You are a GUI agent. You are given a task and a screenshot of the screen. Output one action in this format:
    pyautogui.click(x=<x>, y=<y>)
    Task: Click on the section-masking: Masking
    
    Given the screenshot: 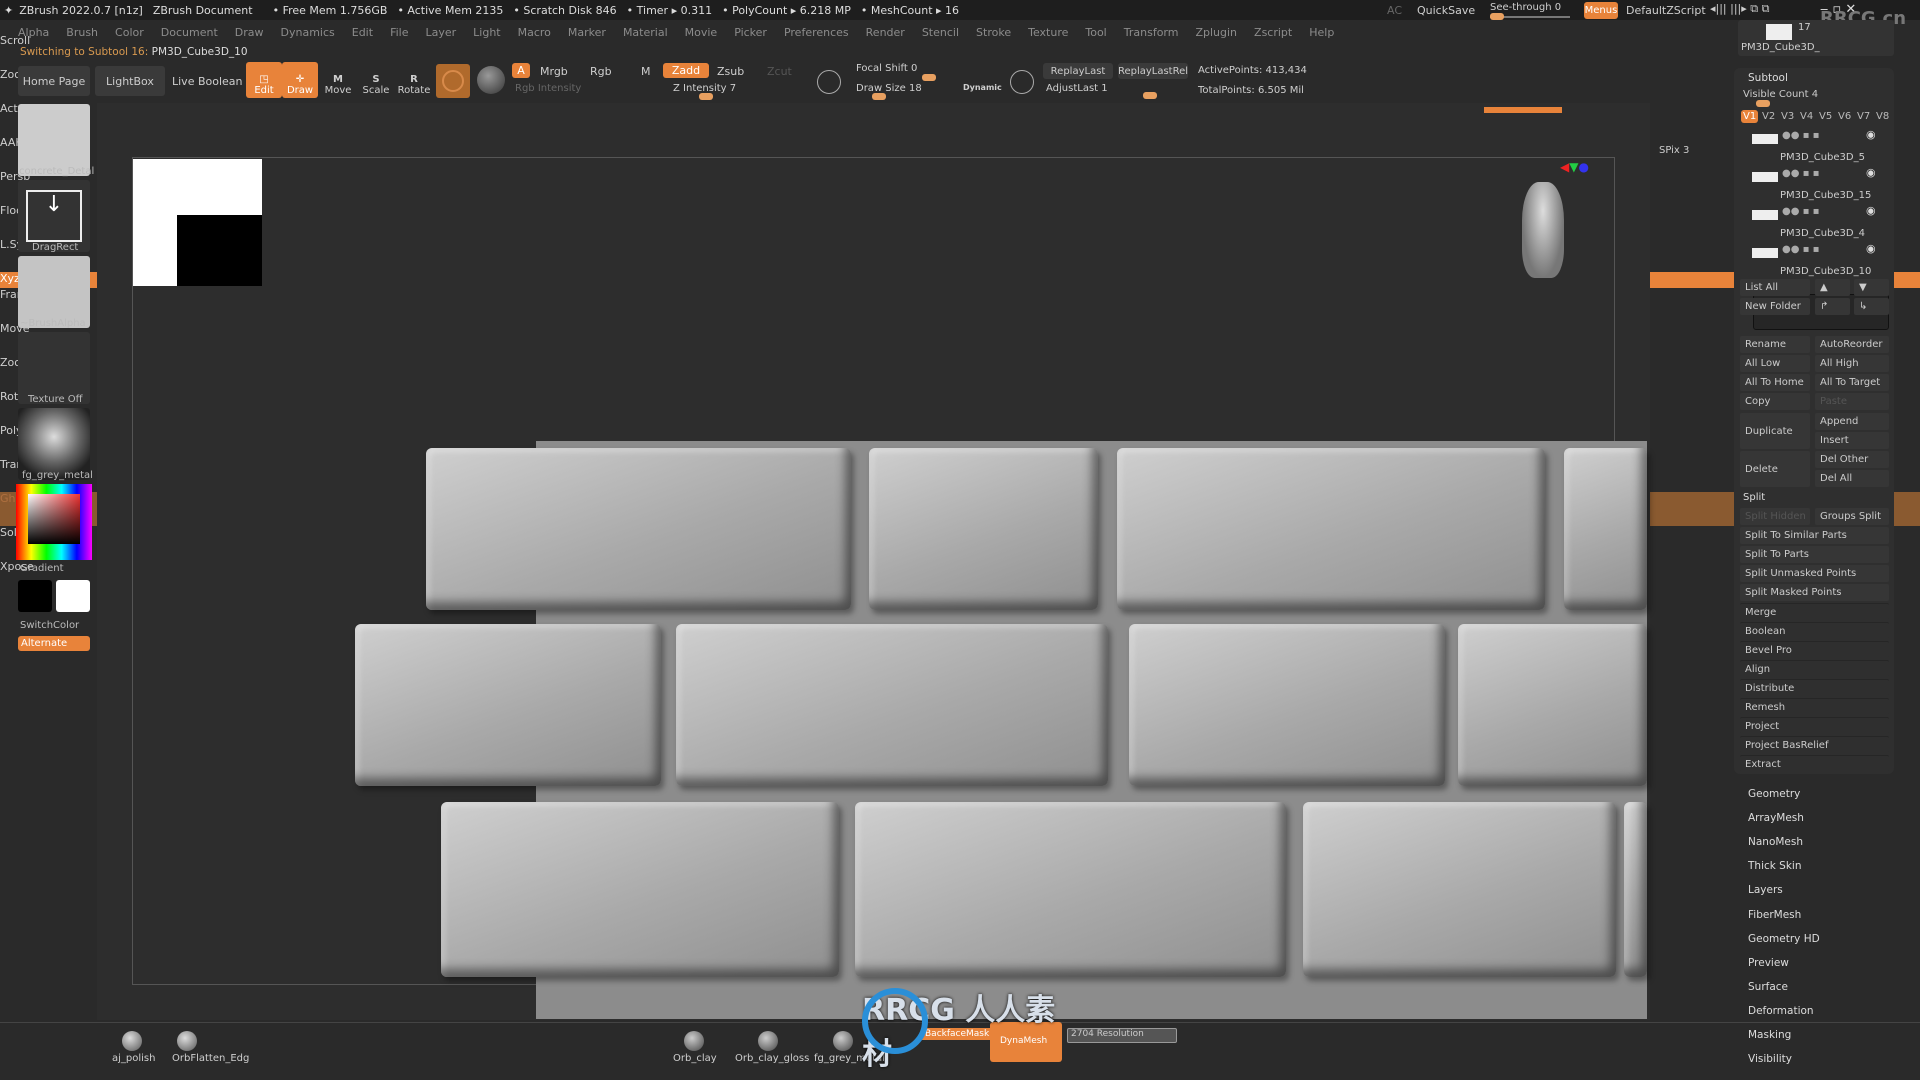 What is the action you would take?
    pyautogui.click(x=1769, y=1035)
    